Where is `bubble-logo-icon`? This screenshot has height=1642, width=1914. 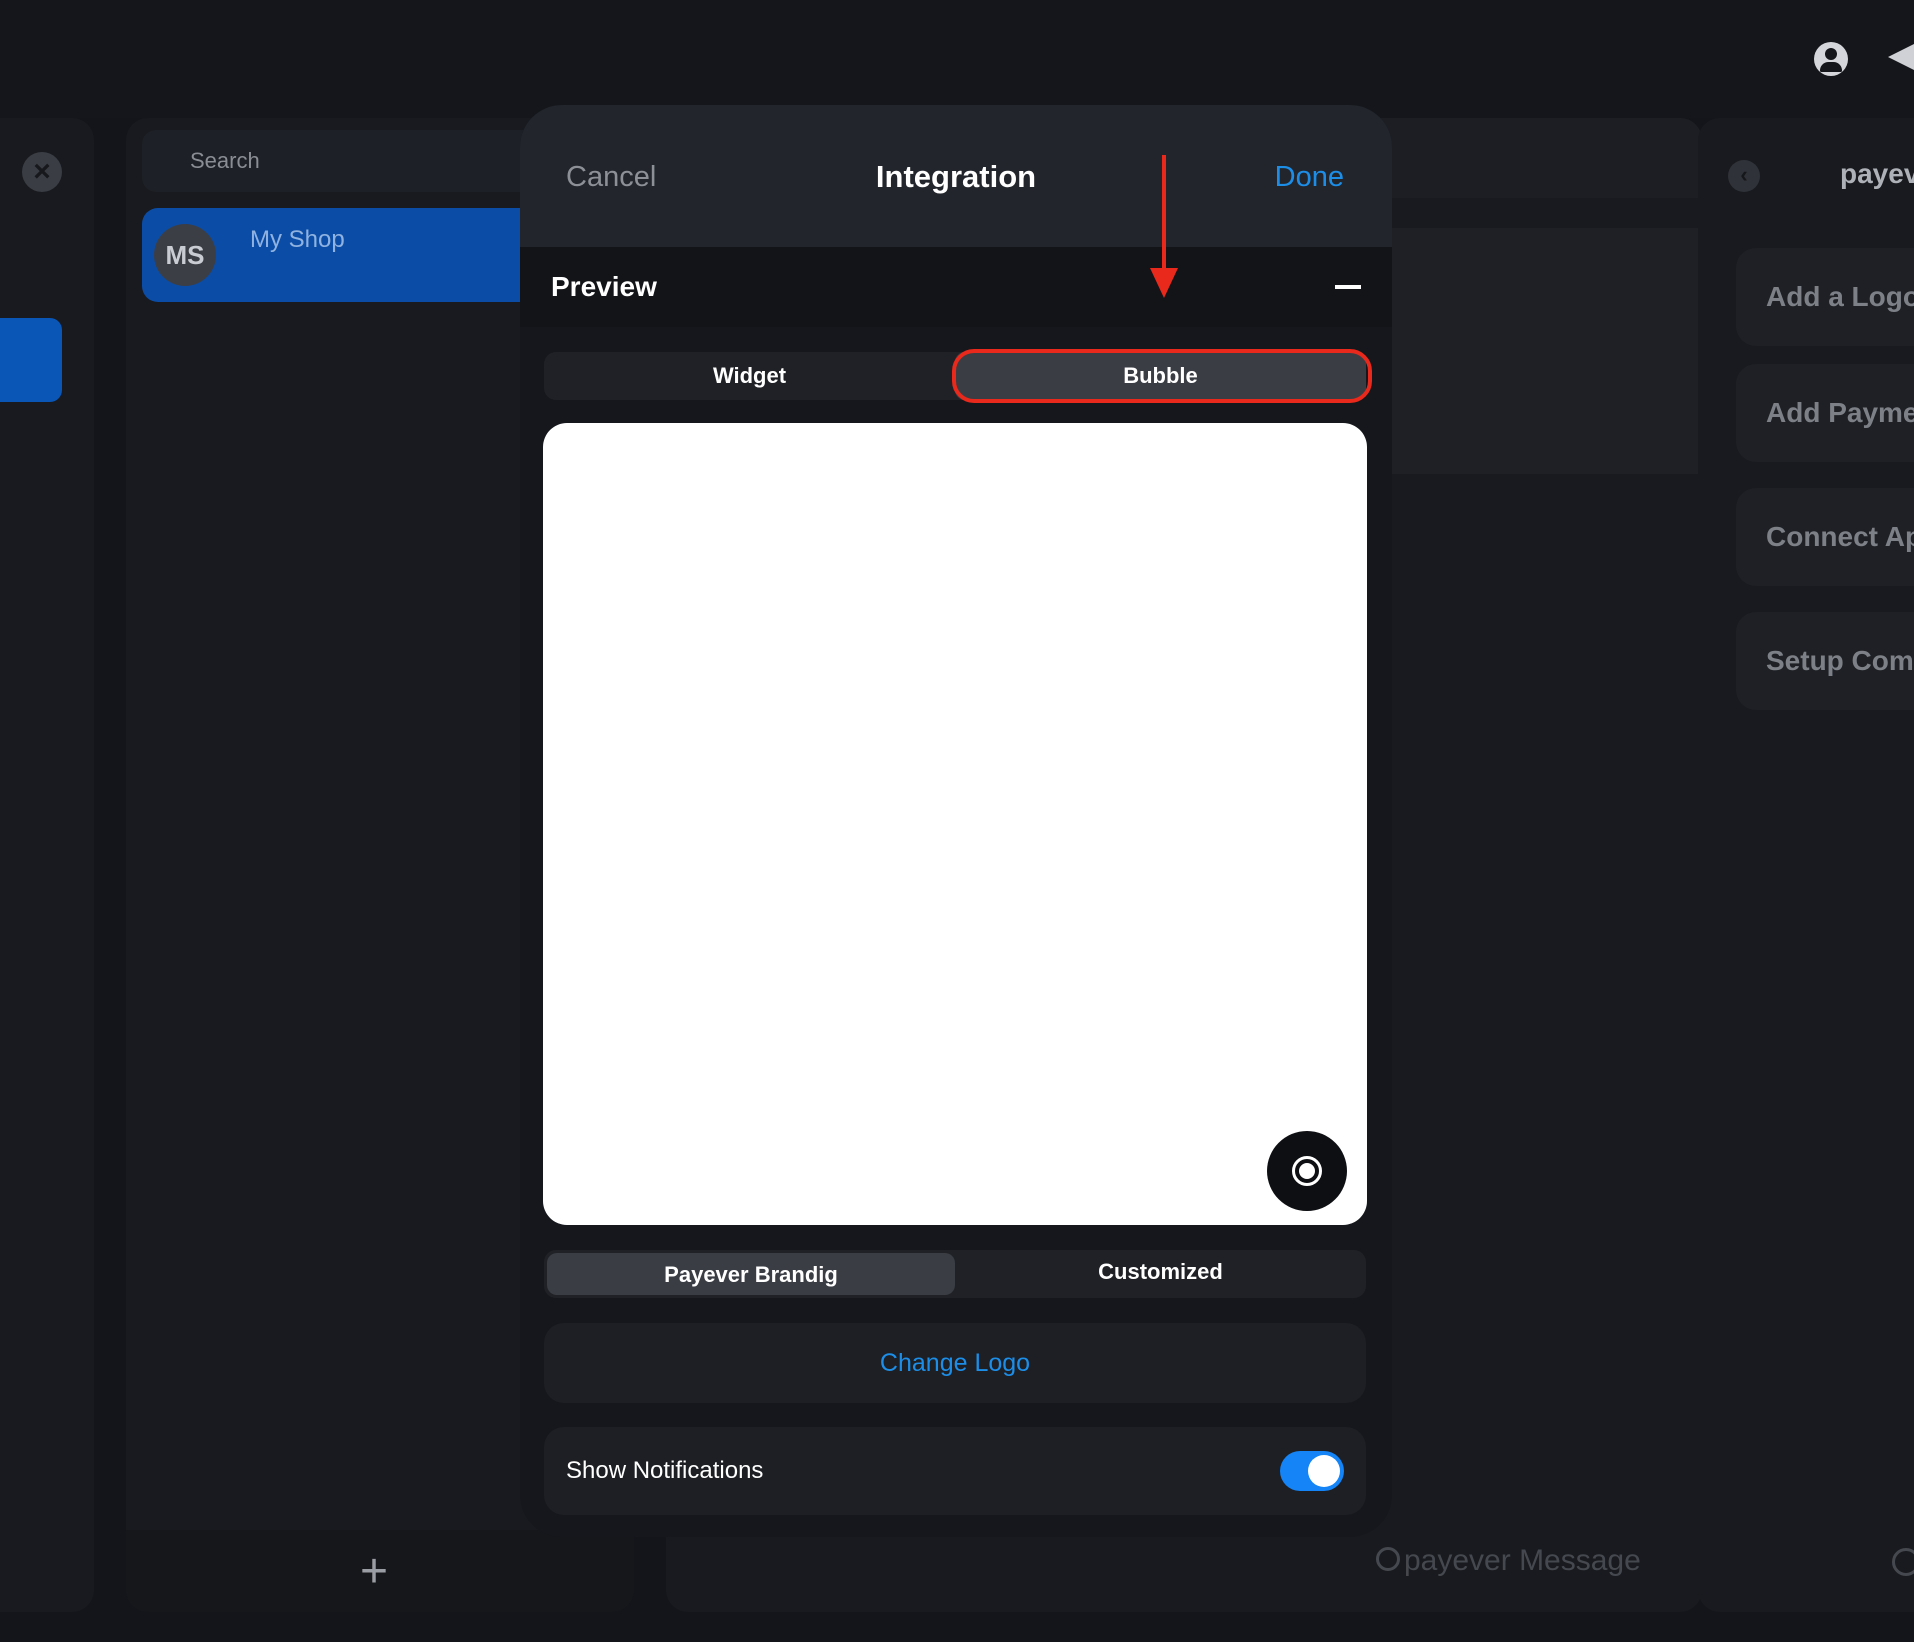
bubble-logo-icon is located at coordinates (1307, 1171).